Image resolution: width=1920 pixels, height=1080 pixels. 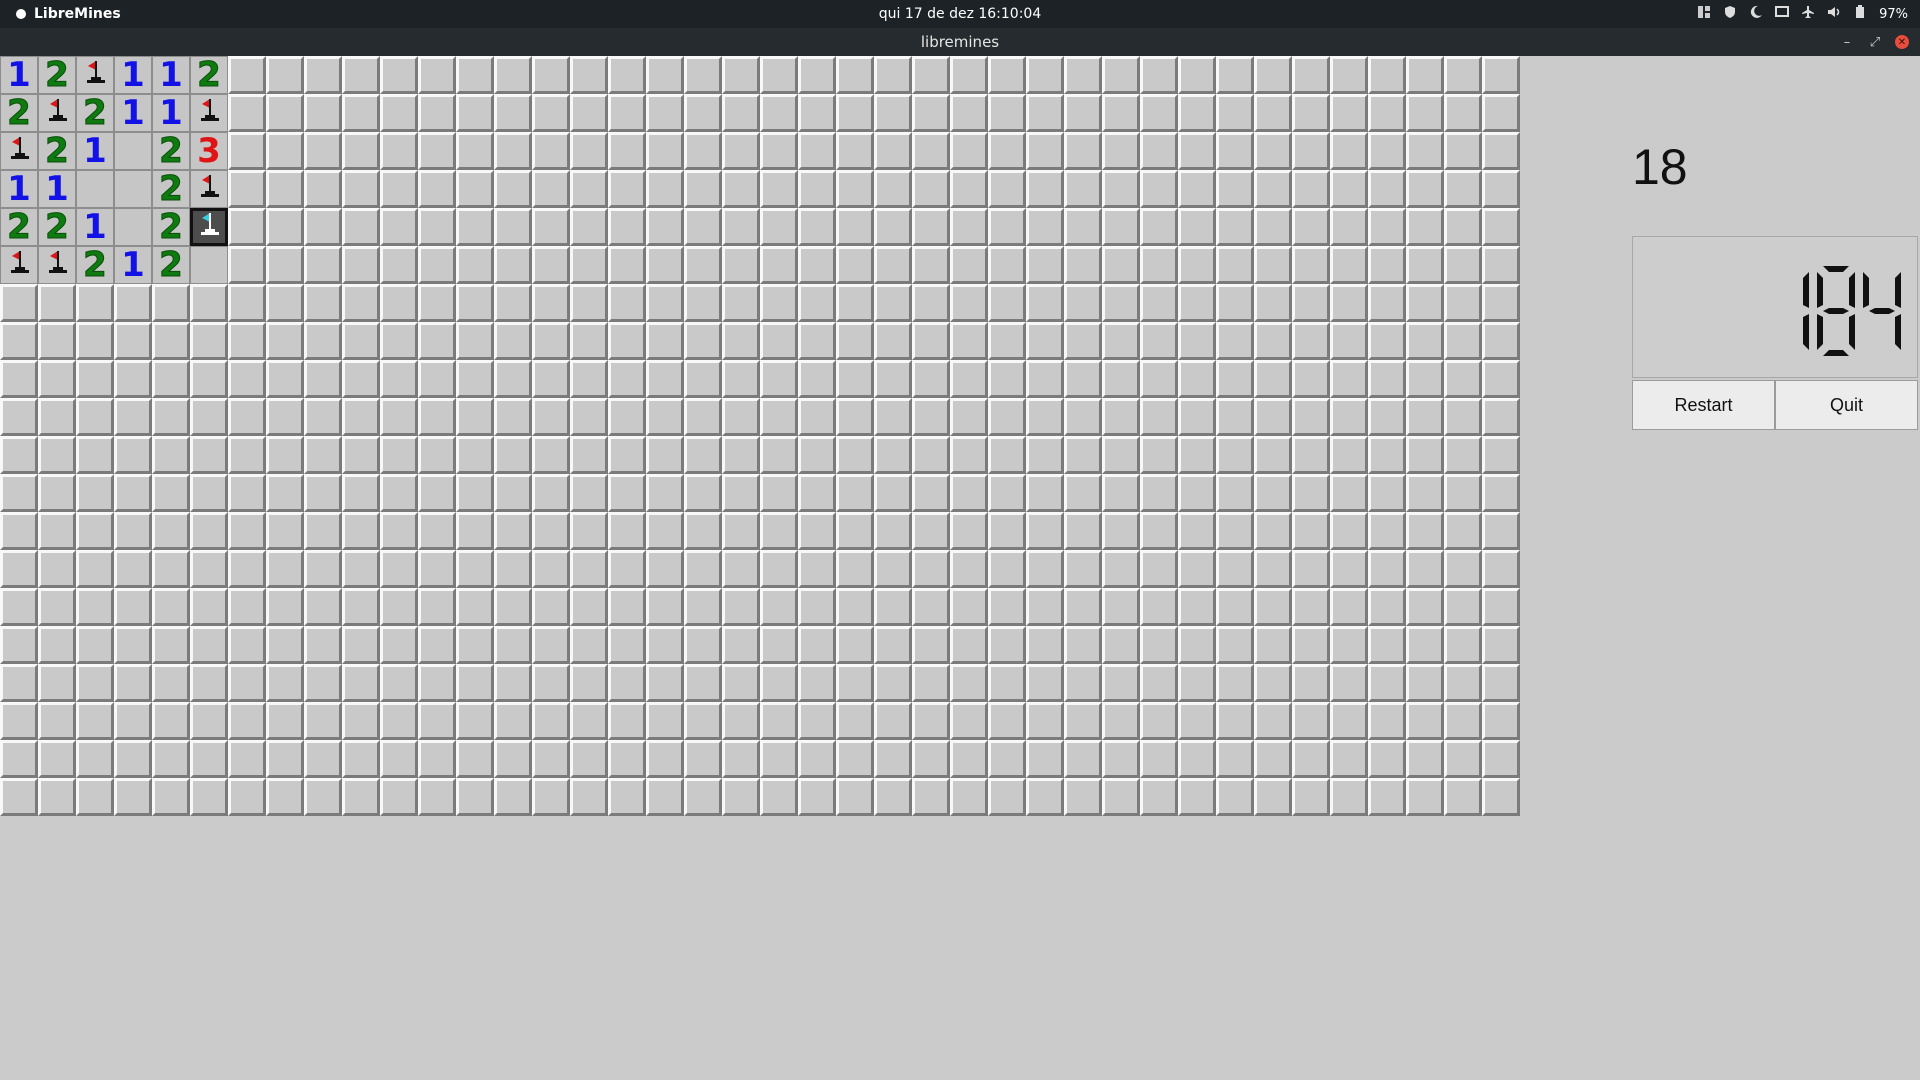 What do you see at coordinates (960, 14) in the screenshot?
I see `clock: qui 17 de dez 16:10:04` at bounding box center [960, 14].